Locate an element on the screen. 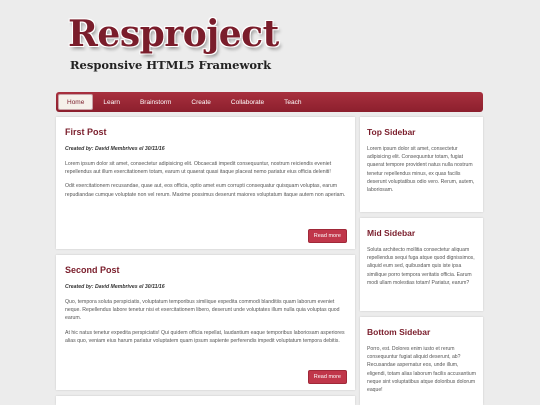  post-title: Second Post is located at coordinates (205, 270).